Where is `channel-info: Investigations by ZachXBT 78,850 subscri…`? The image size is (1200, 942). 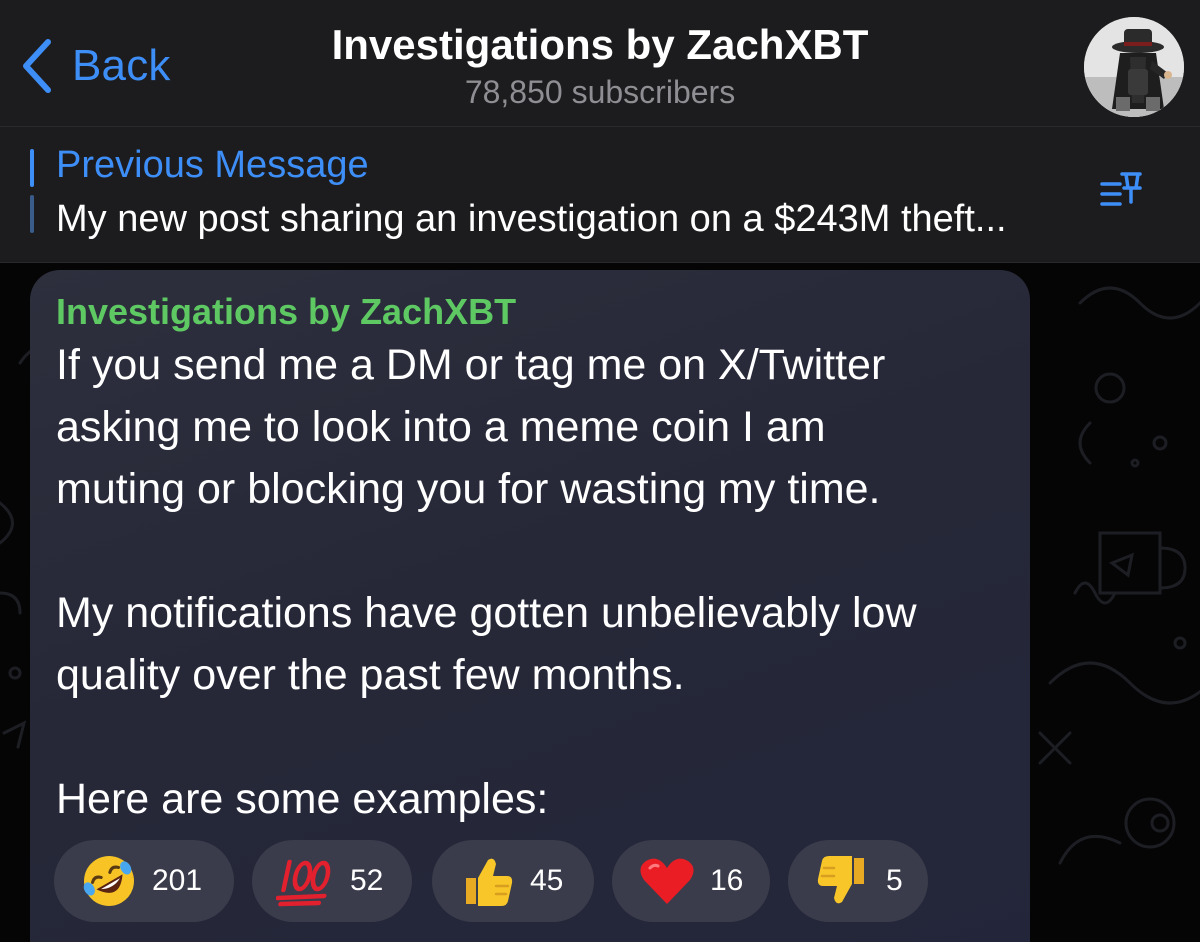
channel-info: Investigations by ZachXBT 78,850 subscri… is located at coordinates (600, 65).